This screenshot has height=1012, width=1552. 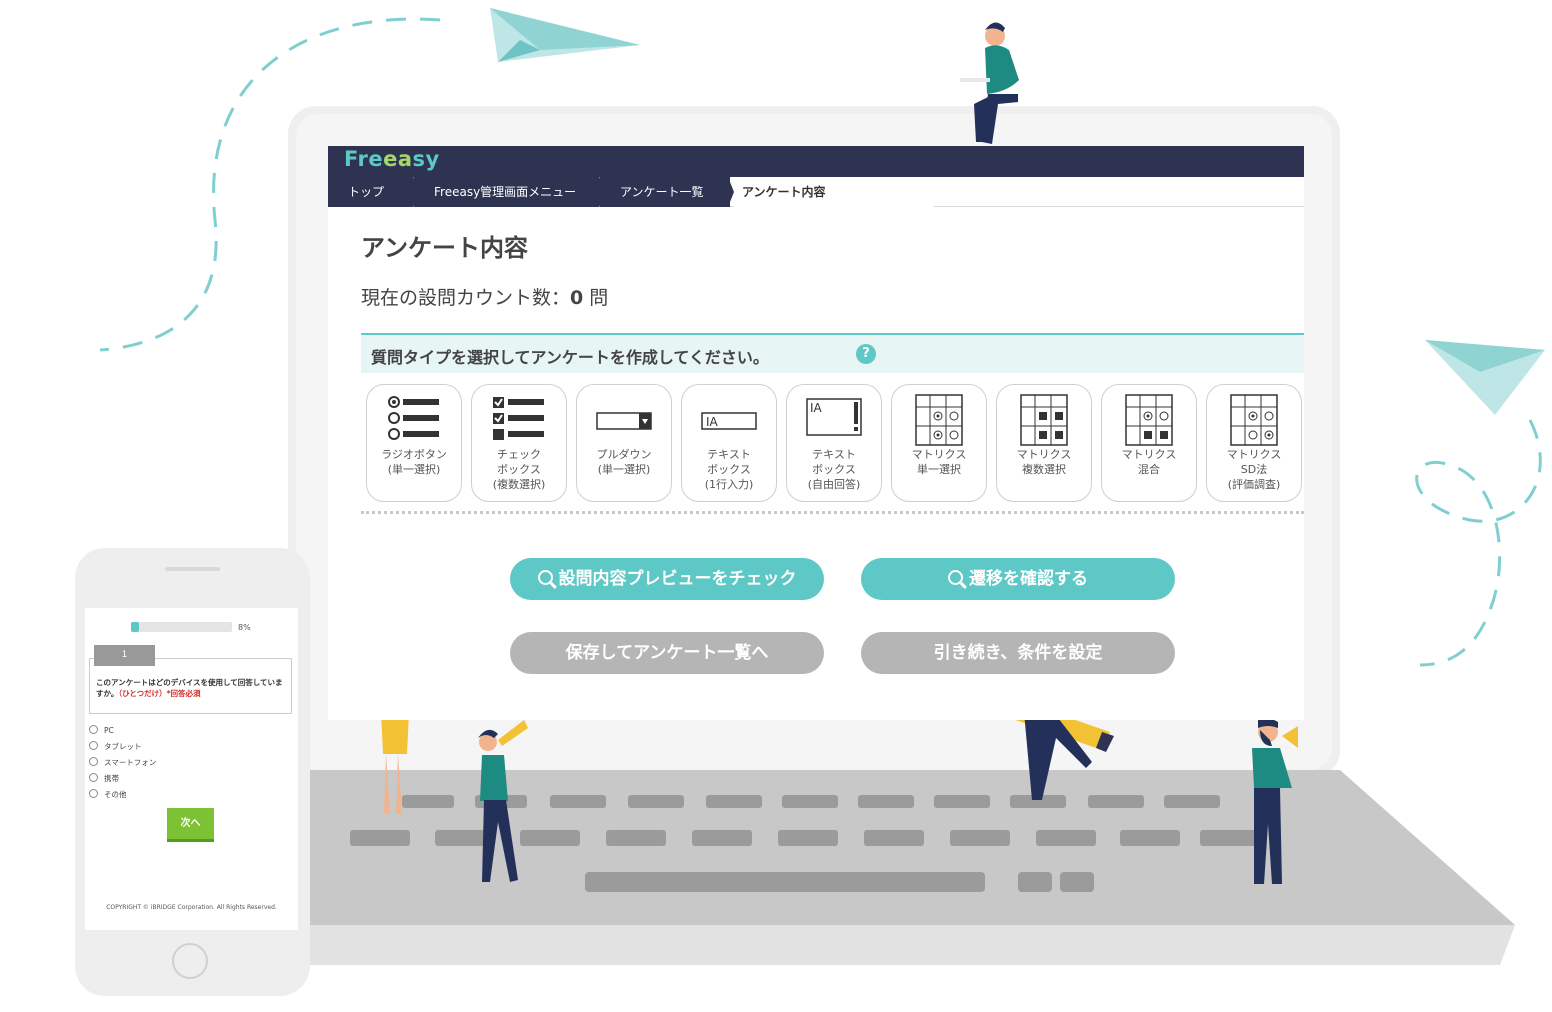 I want to click on check-transition-button: 遷移を確認する, so click(x=1018, y=579).